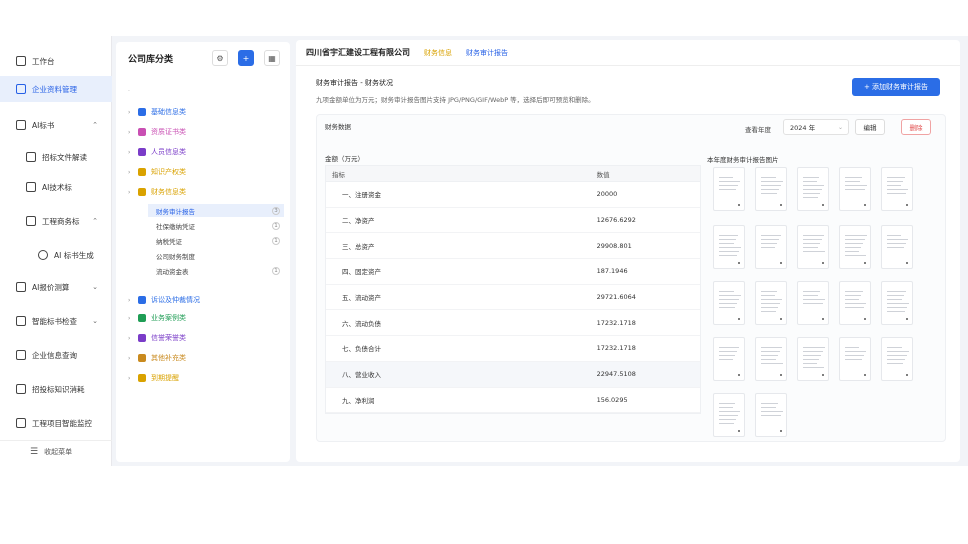 The image size is (968, 544). I want to click on indicator-cell: 一、注册资金, so click(361, 195).